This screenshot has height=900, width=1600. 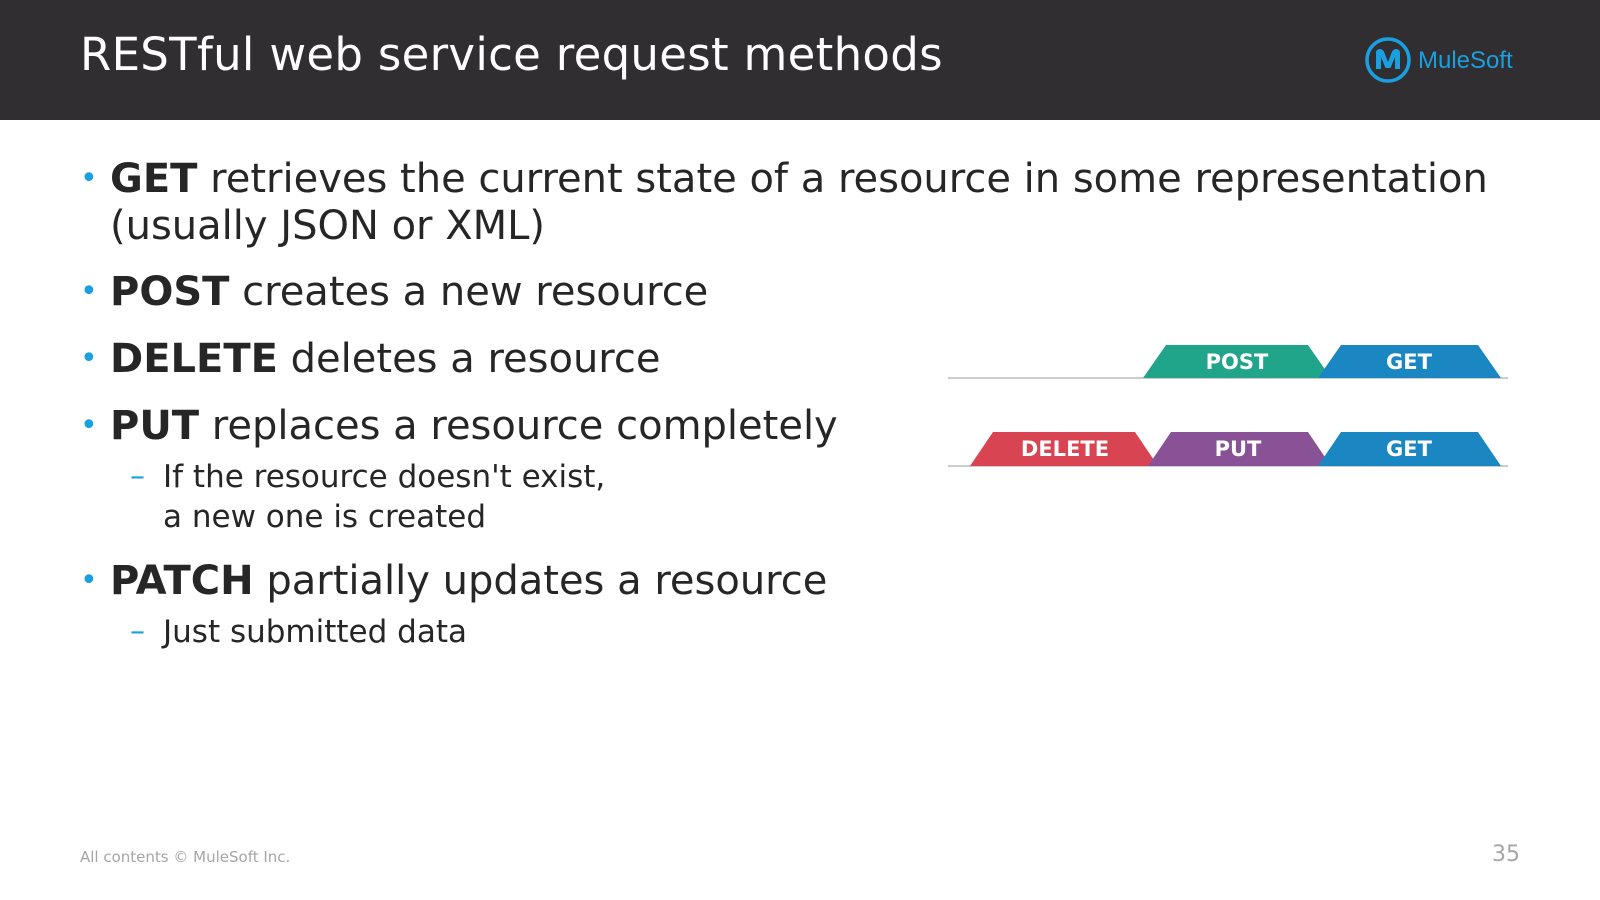 What do you see at coordinates (1465, 60) in the screenshot?
I see `logo-text: MuleSoft` at bounding box center [1465, 60].